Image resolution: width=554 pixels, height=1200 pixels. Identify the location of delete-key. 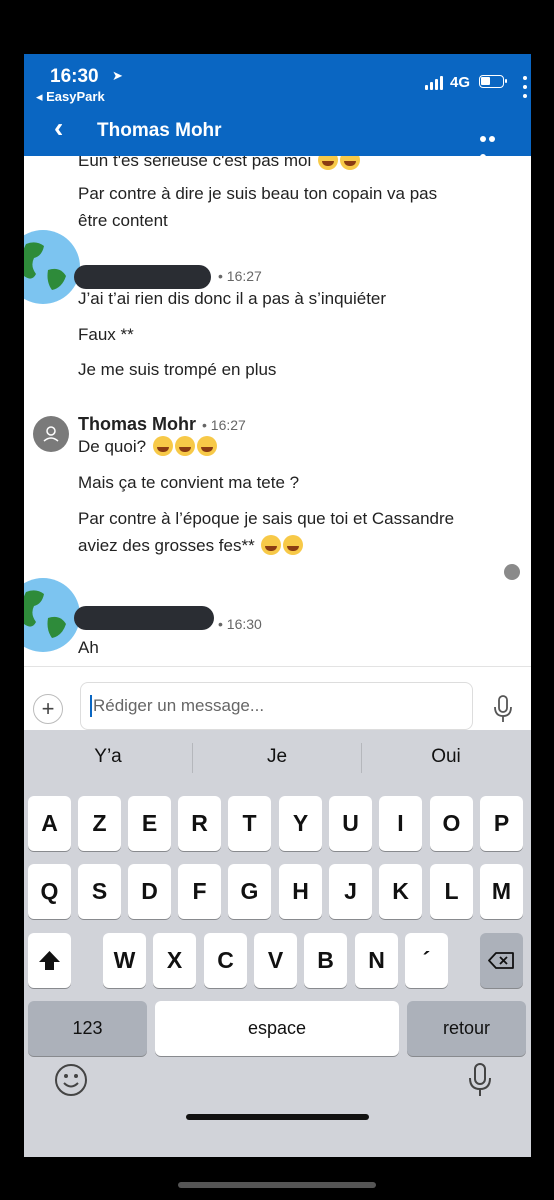
(501, 960).